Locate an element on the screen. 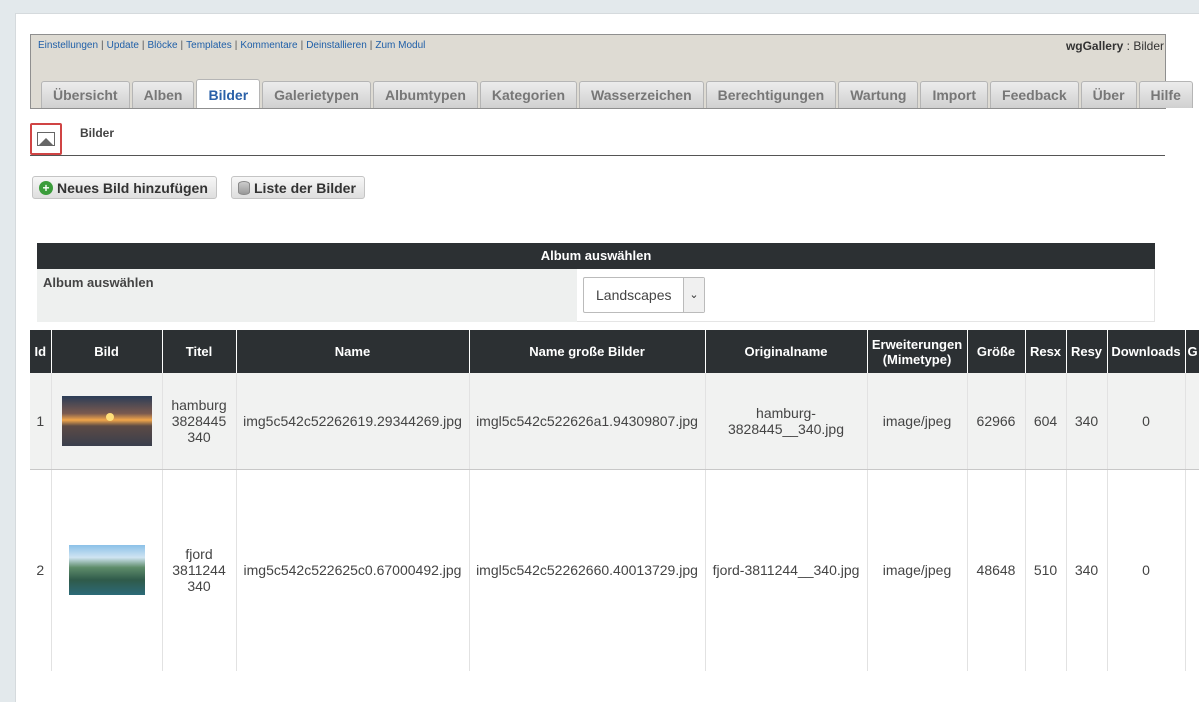  image-list-label: Liste der Bilder is located at coordinates (305, 187).